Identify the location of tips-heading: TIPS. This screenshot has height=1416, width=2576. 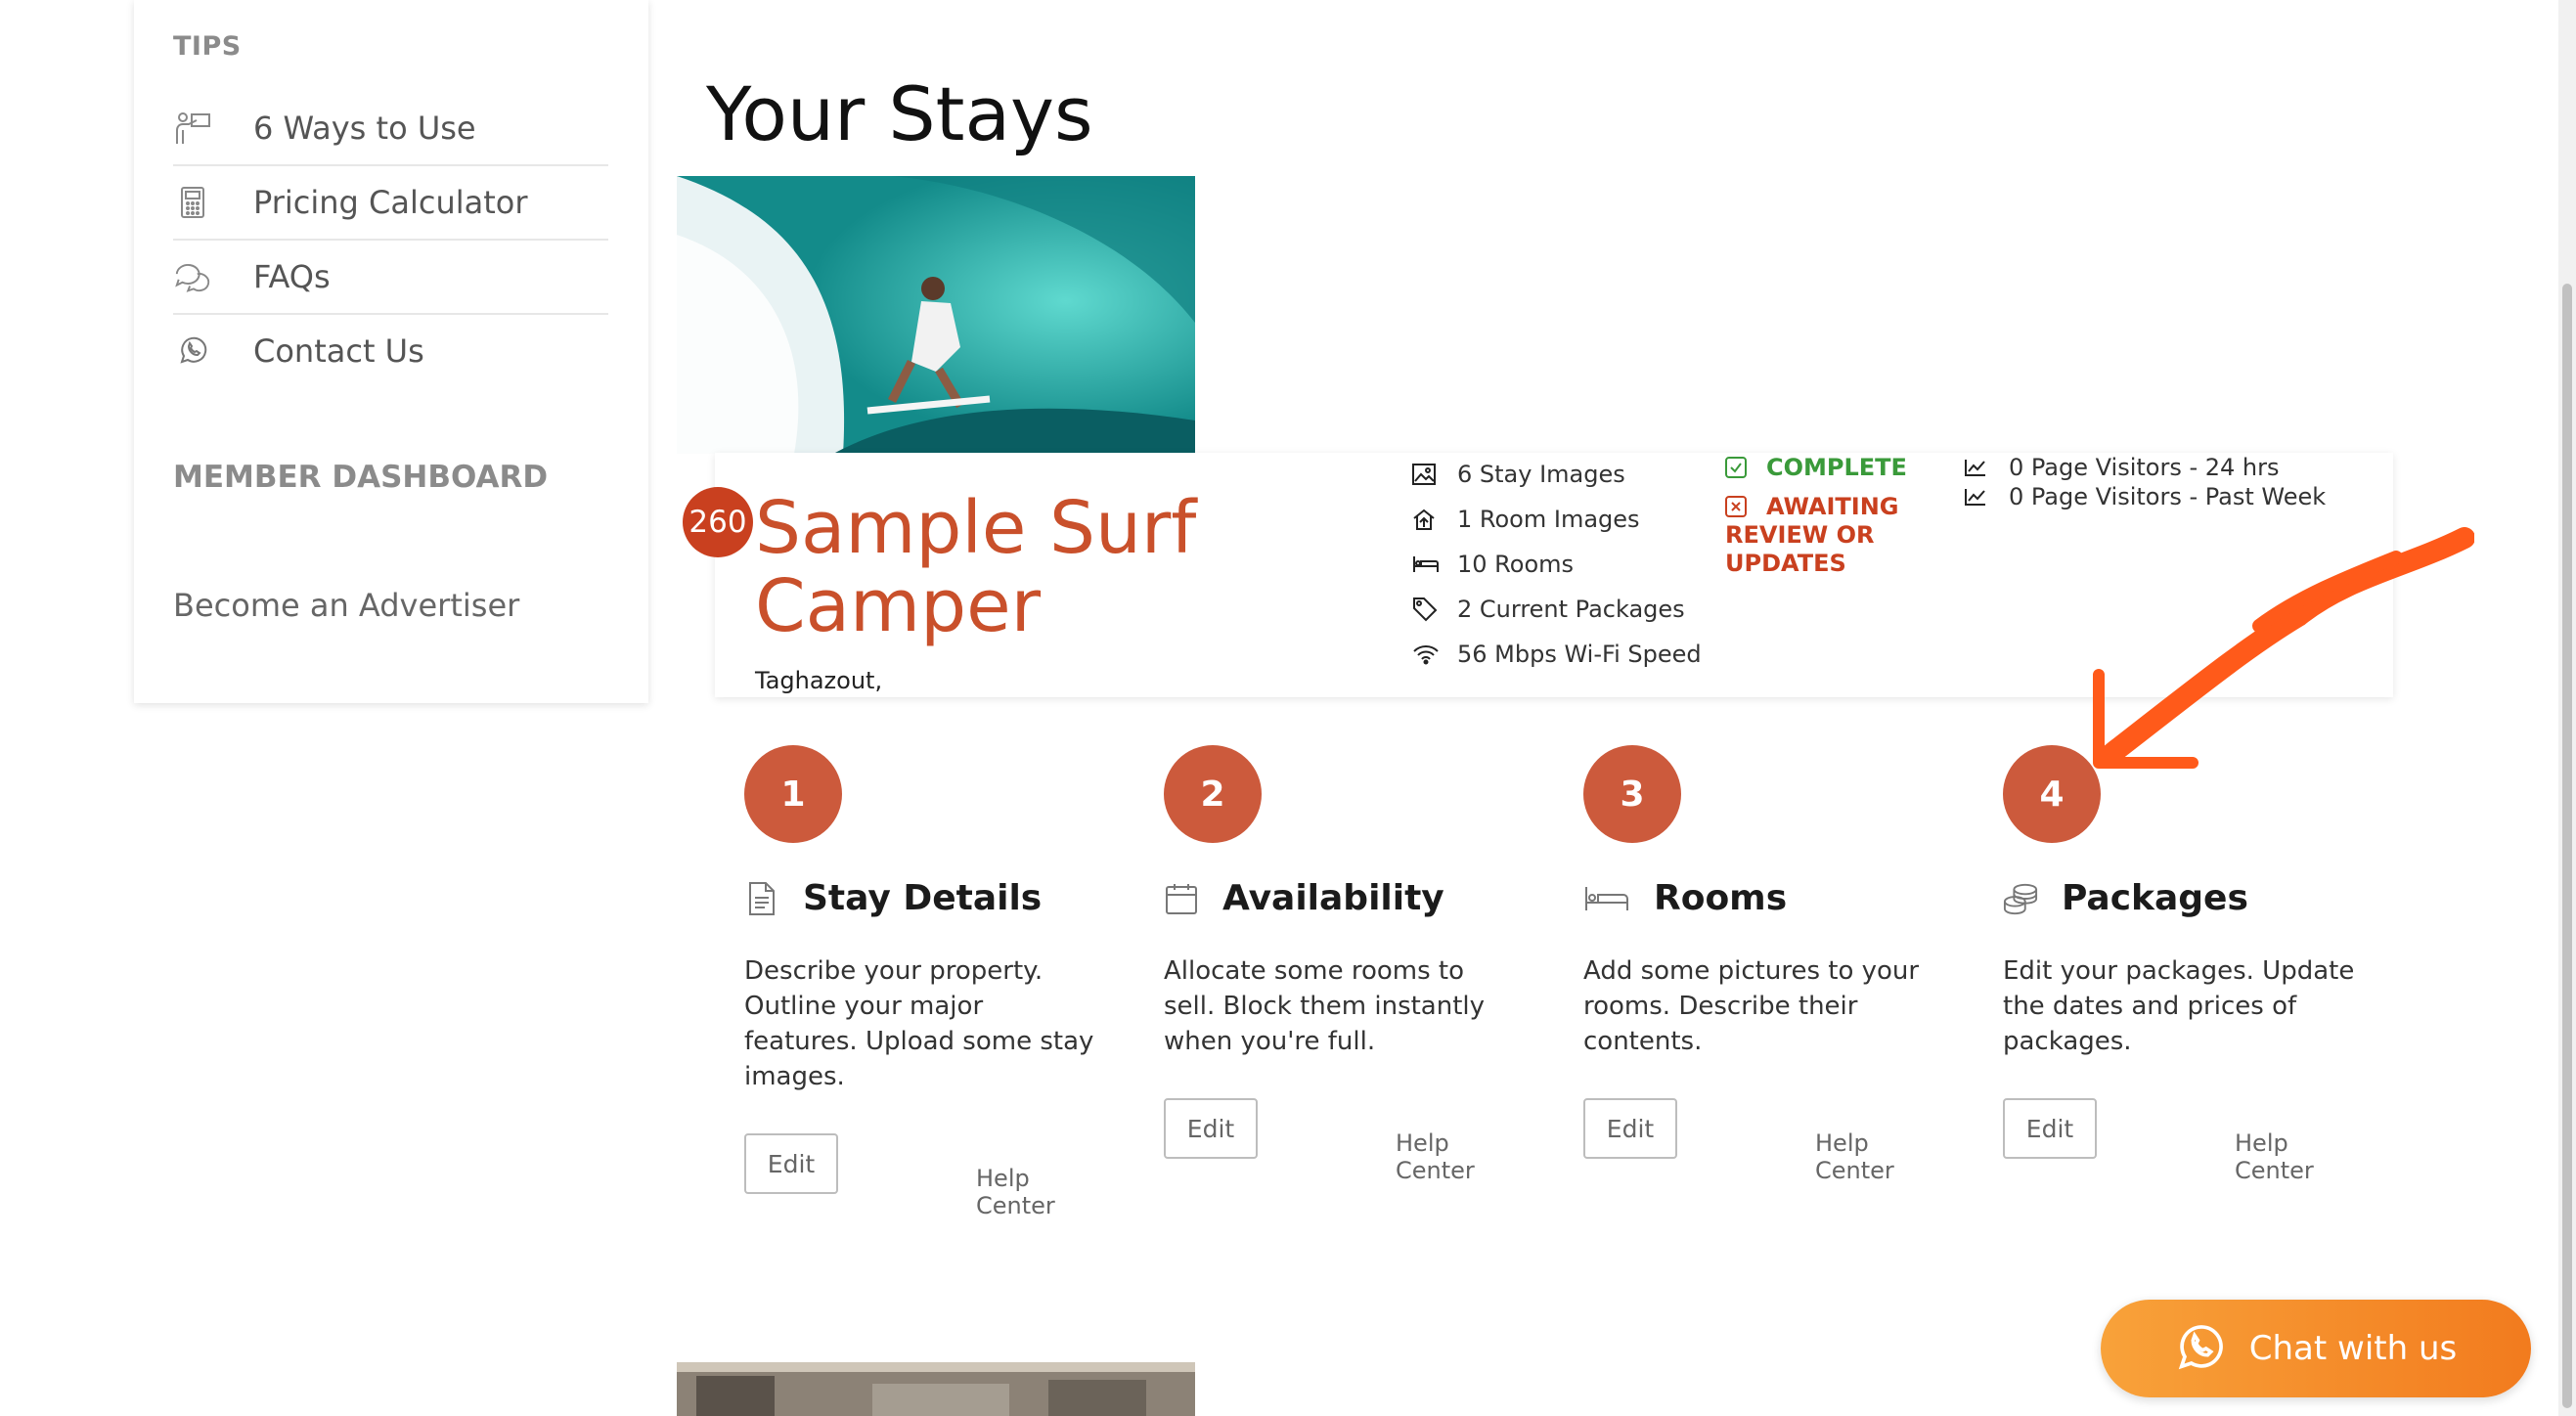
(207, 46).